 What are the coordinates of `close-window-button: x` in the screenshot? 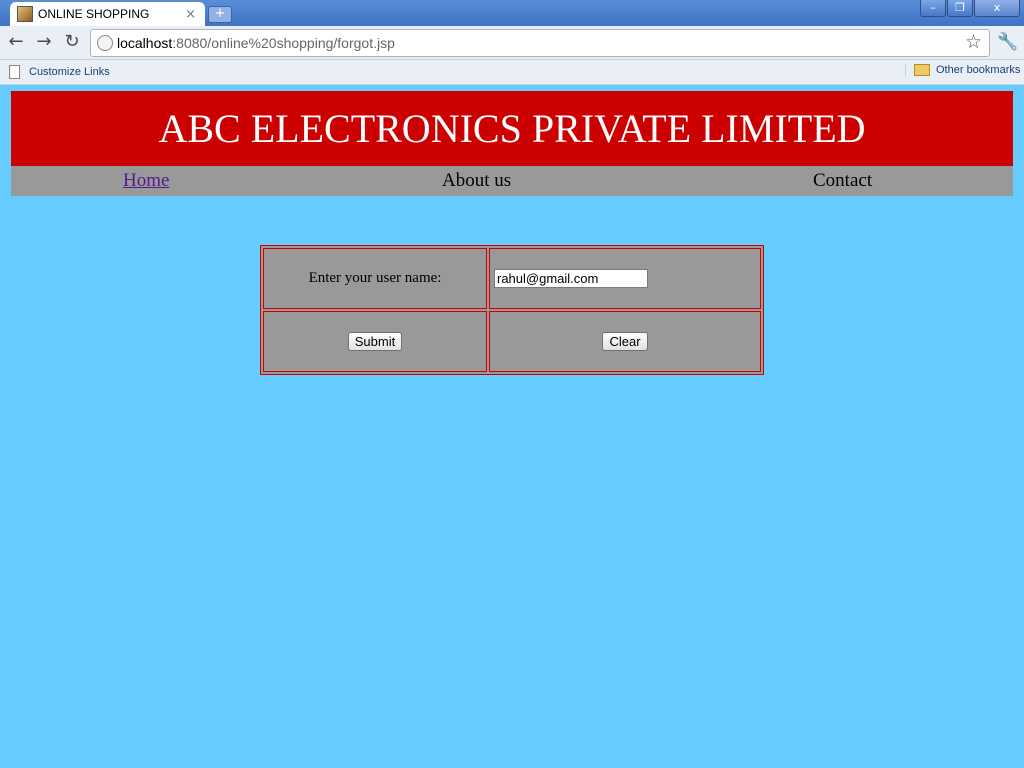 It's located at (997, 8).